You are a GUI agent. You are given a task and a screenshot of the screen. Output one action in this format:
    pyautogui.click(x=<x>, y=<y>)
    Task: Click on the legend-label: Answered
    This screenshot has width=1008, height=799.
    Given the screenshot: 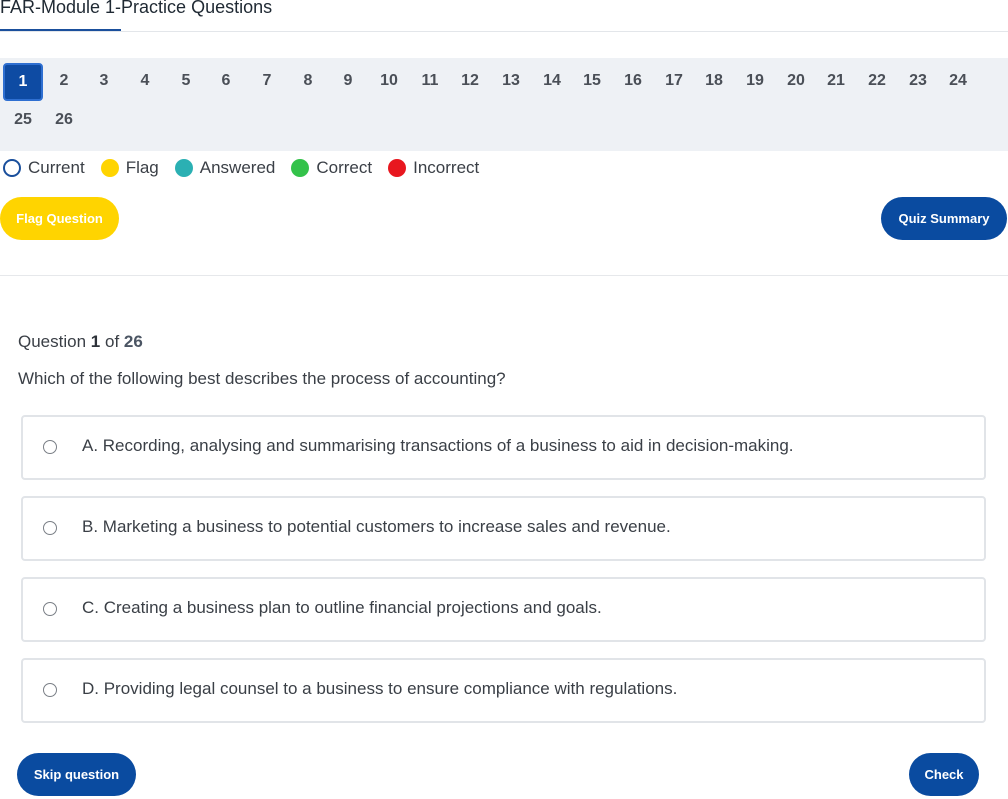 What is the action you would take?
    pyautogui.click(x=237, y=167)
    